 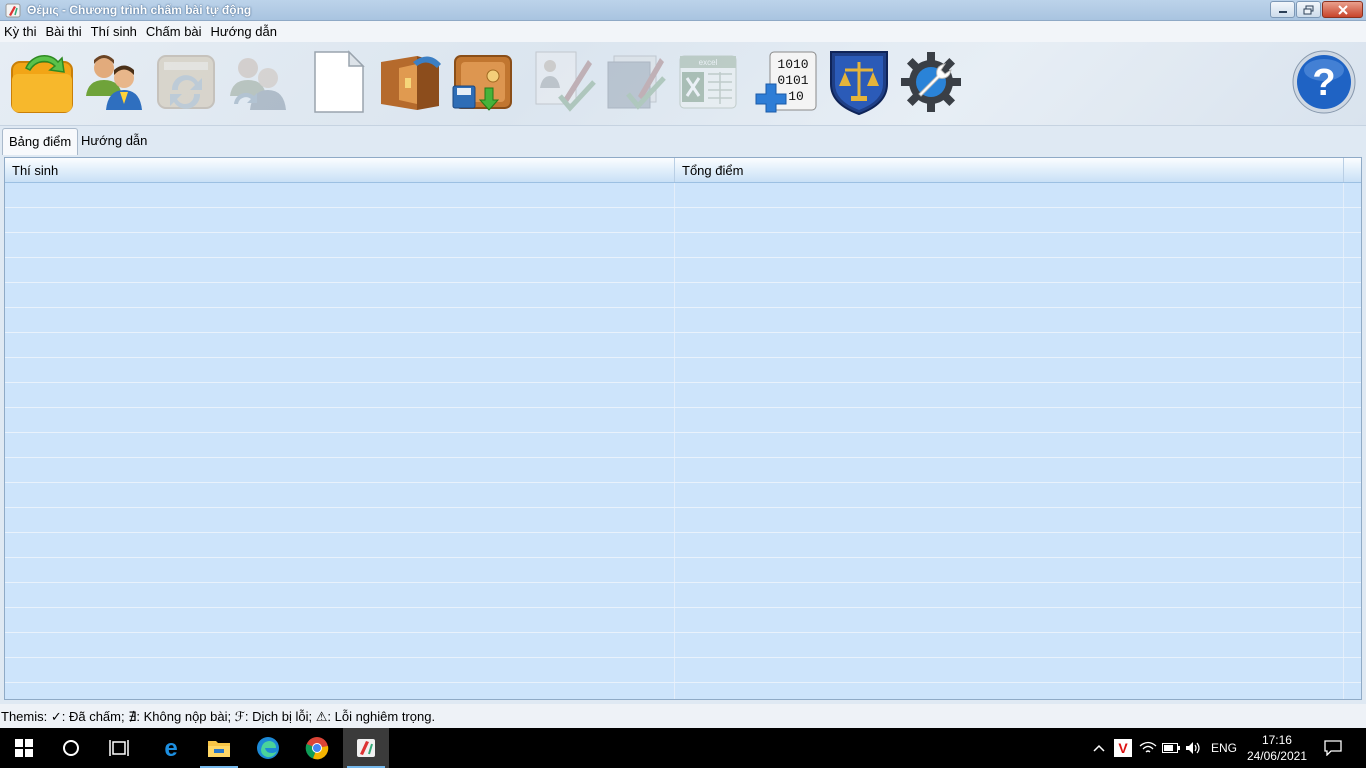 I want to click on tray-battery, so click(x=1171, y=748).